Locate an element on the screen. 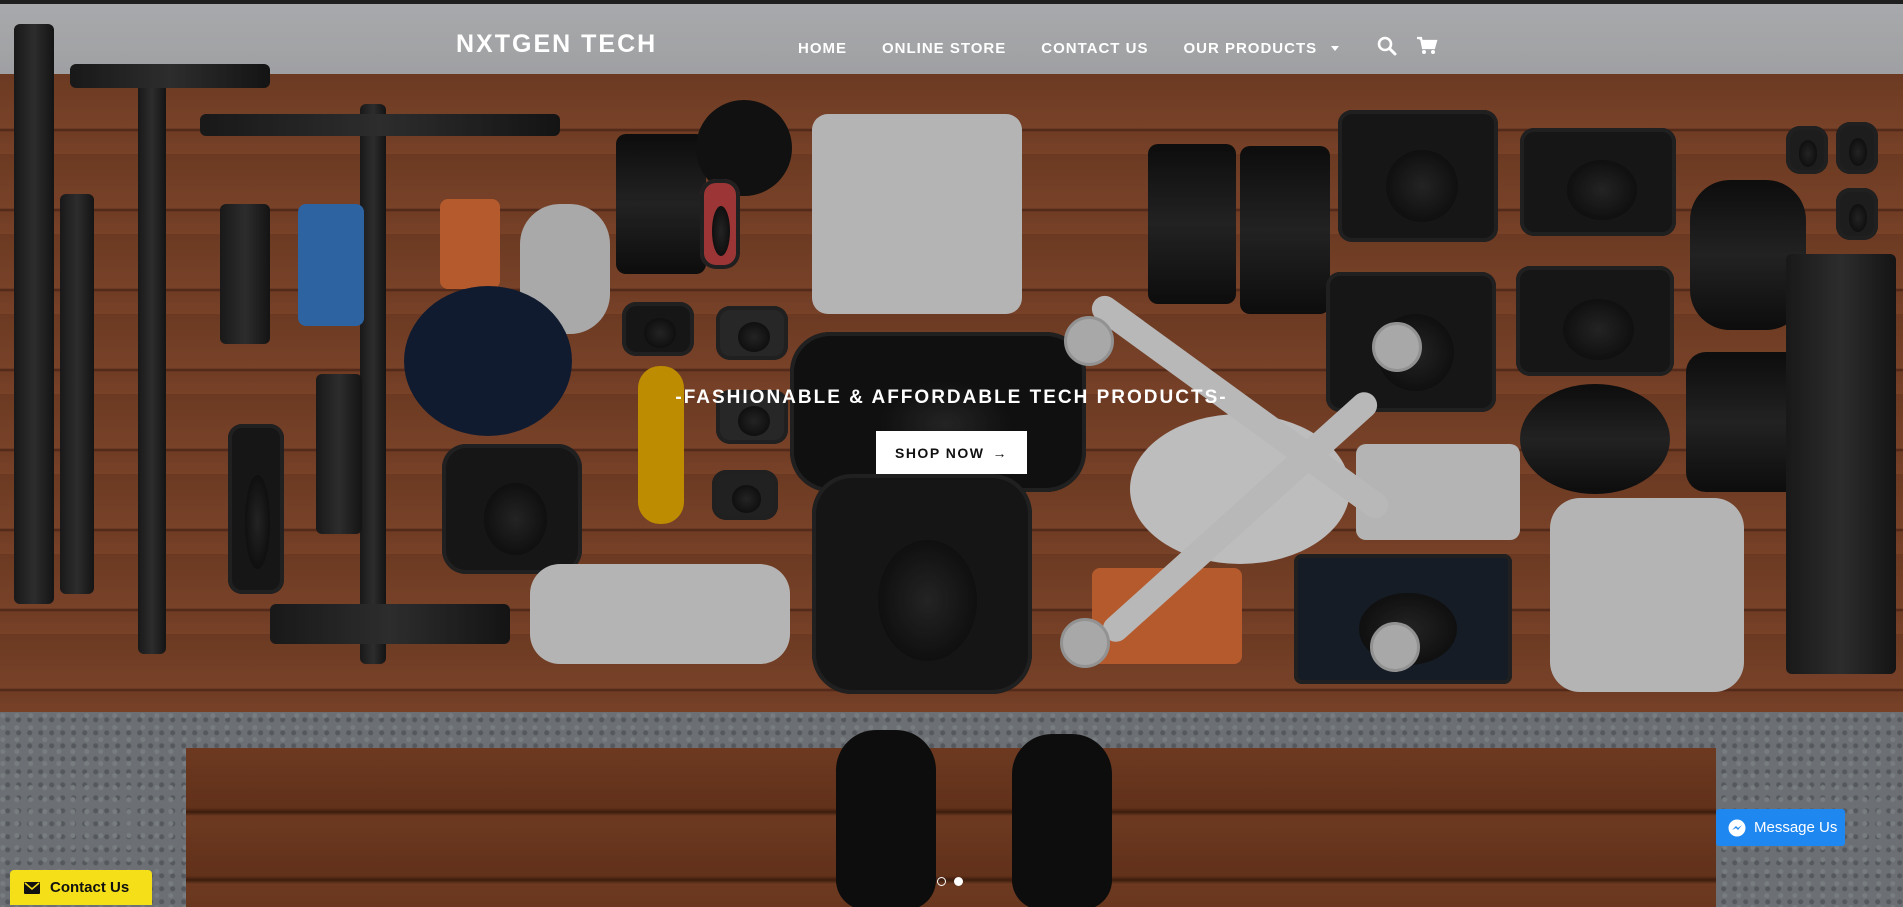 This screenshot has width=1903, height=907. nav-item-label: CONTACT US is located at coordinates (1095, 48).